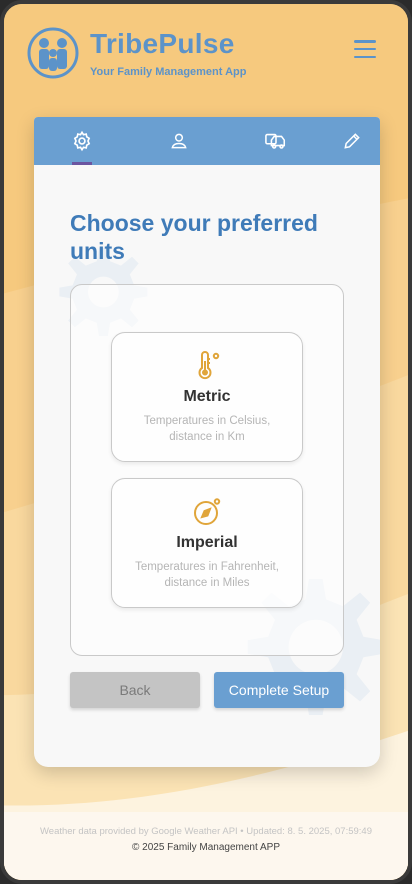 The image size is (412, 884). I want to click on page-title: Choose your preferred units, so click(194, 237).